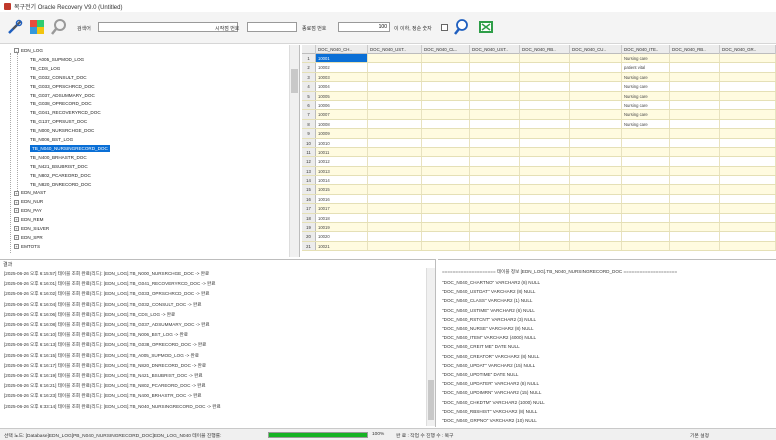  What do you see at coordinates (309, 105) in the screenshot?
I see `row-number: 6` at bounding box center [309, 105].